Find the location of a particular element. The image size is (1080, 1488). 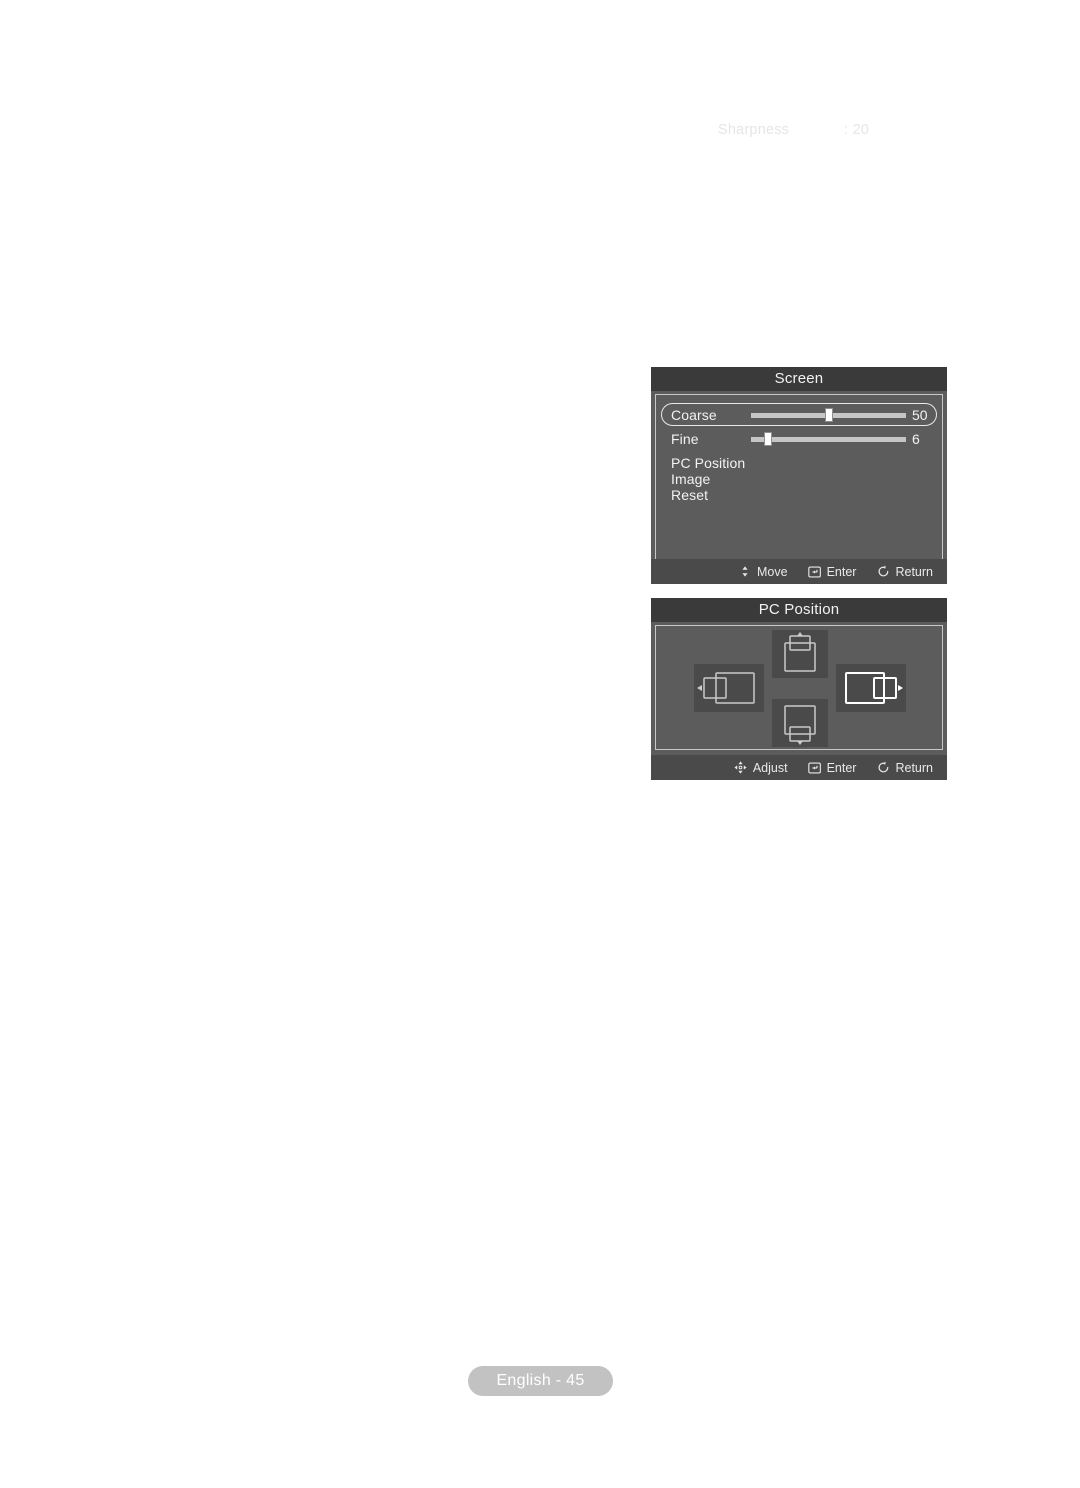

pc-position-hint-bar: Adjust Enter Return is located at coordinates (799, 767).